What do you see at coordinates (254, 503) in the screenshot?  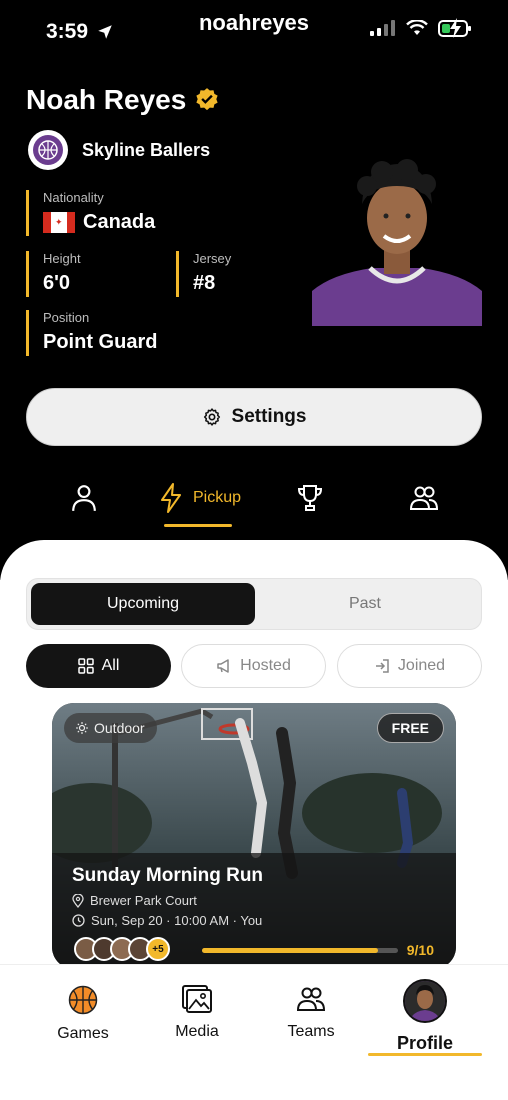 I see `profile-tabs: Pickup` at bounding box center [254, 503].